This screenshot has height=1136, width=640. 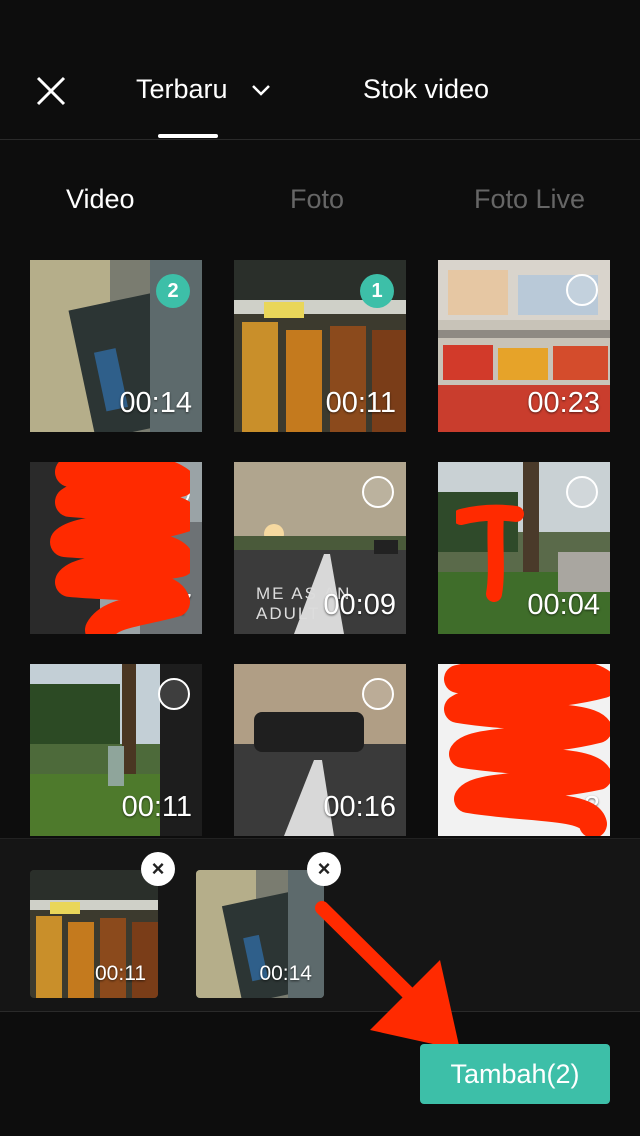 What do you see at coordinates (529, 199) in the screenshot?
I see `subtab-foto-live: Foto Live` at bounding box center [529, 199].